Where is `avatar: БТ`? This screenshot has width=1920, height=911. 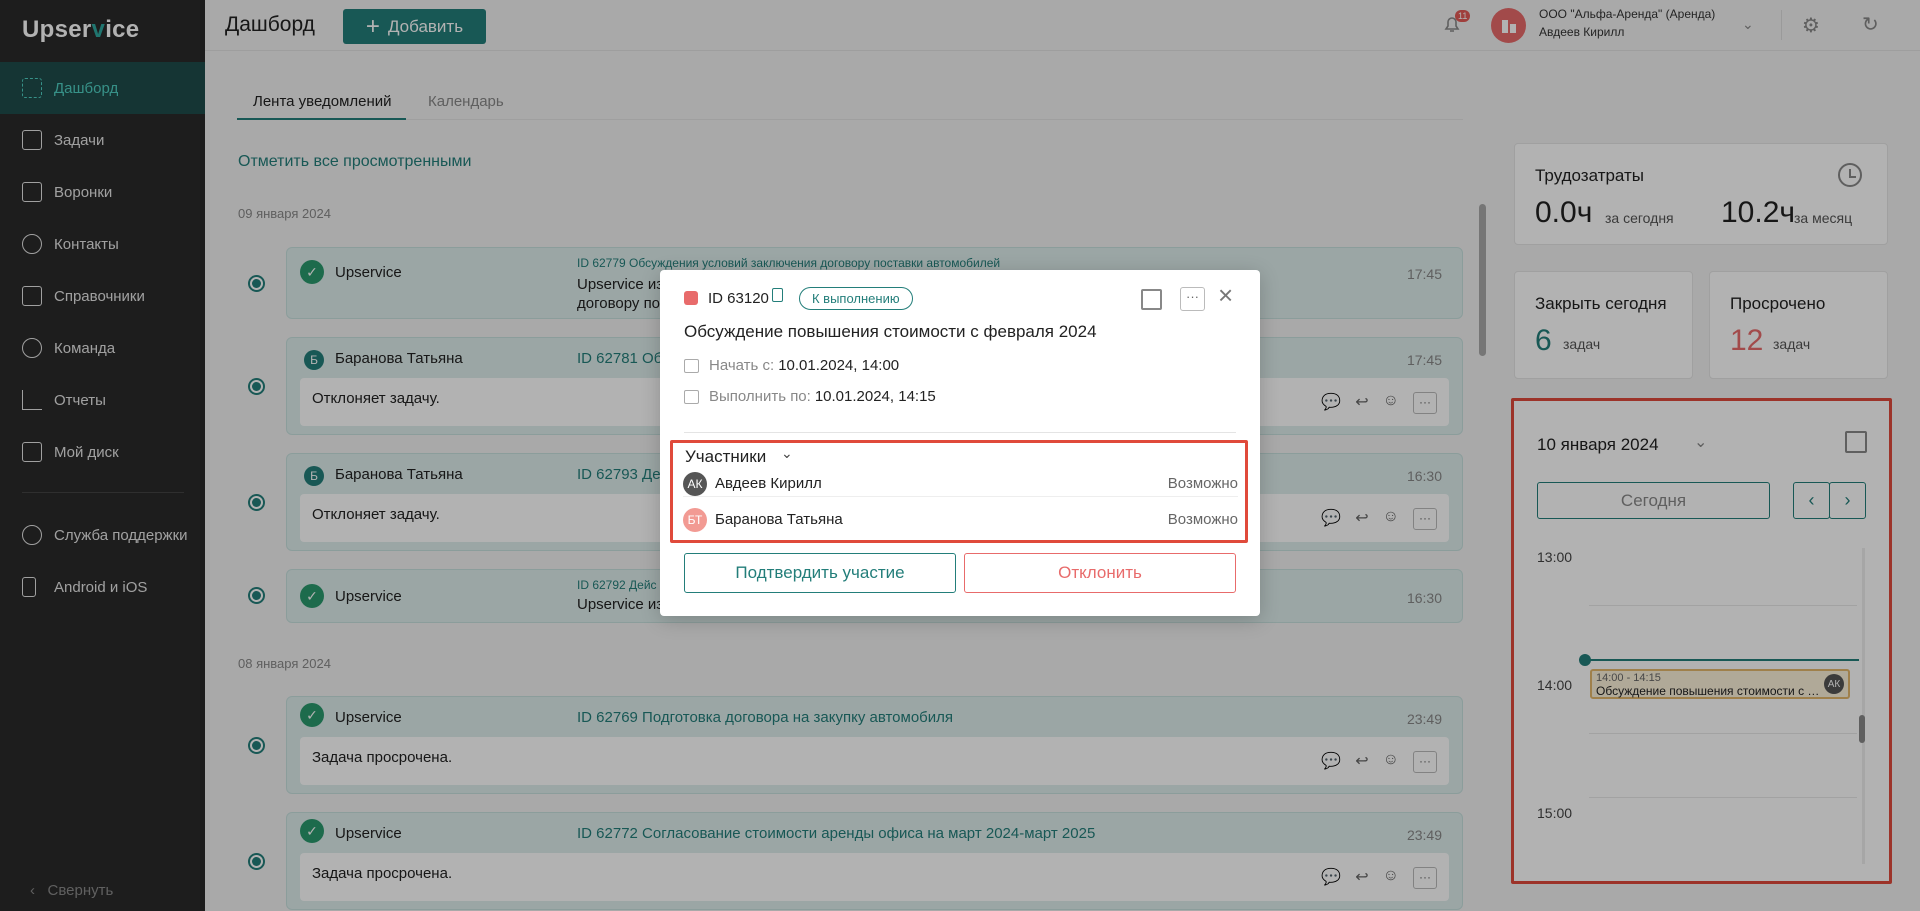
avatar: БТ is located at coordinates (695, 520).